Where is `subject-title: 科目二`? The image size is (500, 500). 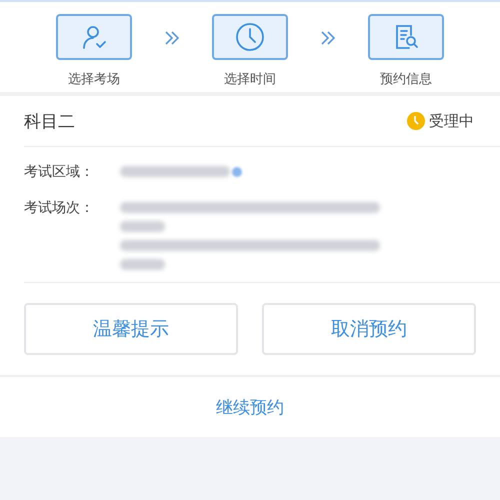 subject-title: 科目二 is located at coordinates (49, 121).